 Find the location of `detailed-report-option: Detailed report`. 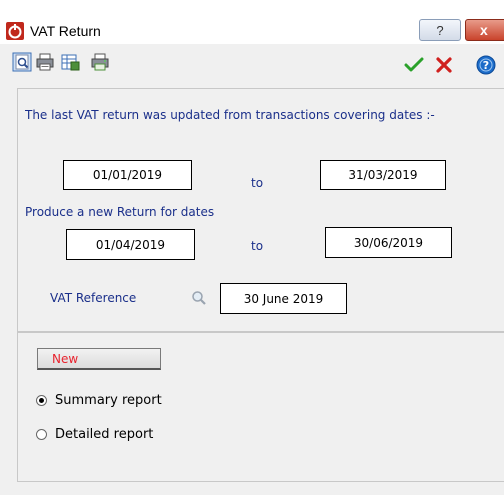

detailed-report-option: Detailed report is located at coordinates (94, 434).